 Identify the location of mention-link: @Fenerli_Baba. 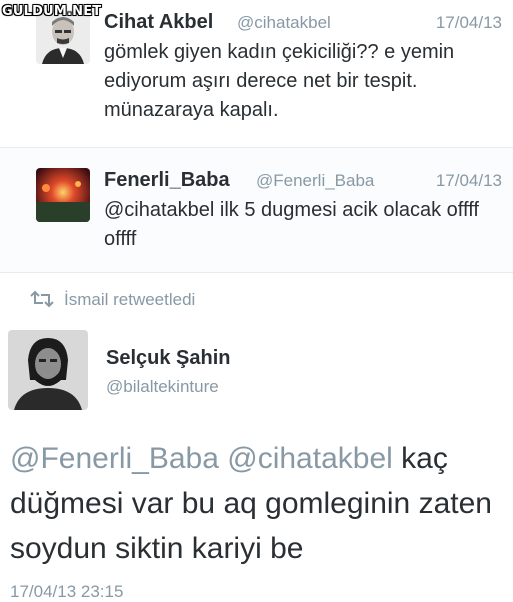
(114, 458).